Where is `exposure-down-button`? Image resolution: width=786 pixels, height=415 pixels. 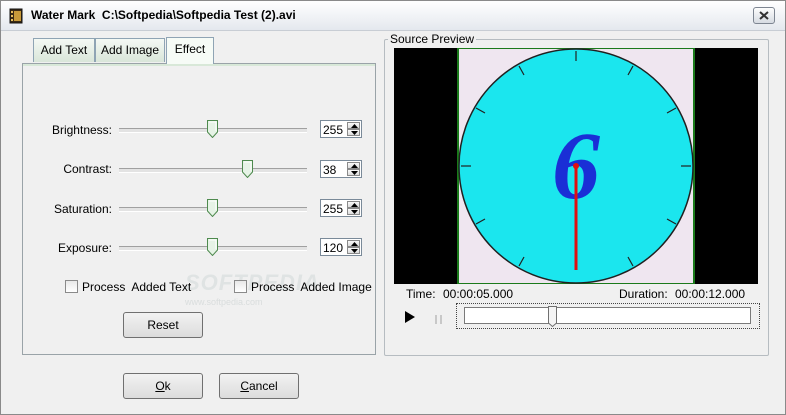
exposure-down-button is located at coordinates (353, 250).